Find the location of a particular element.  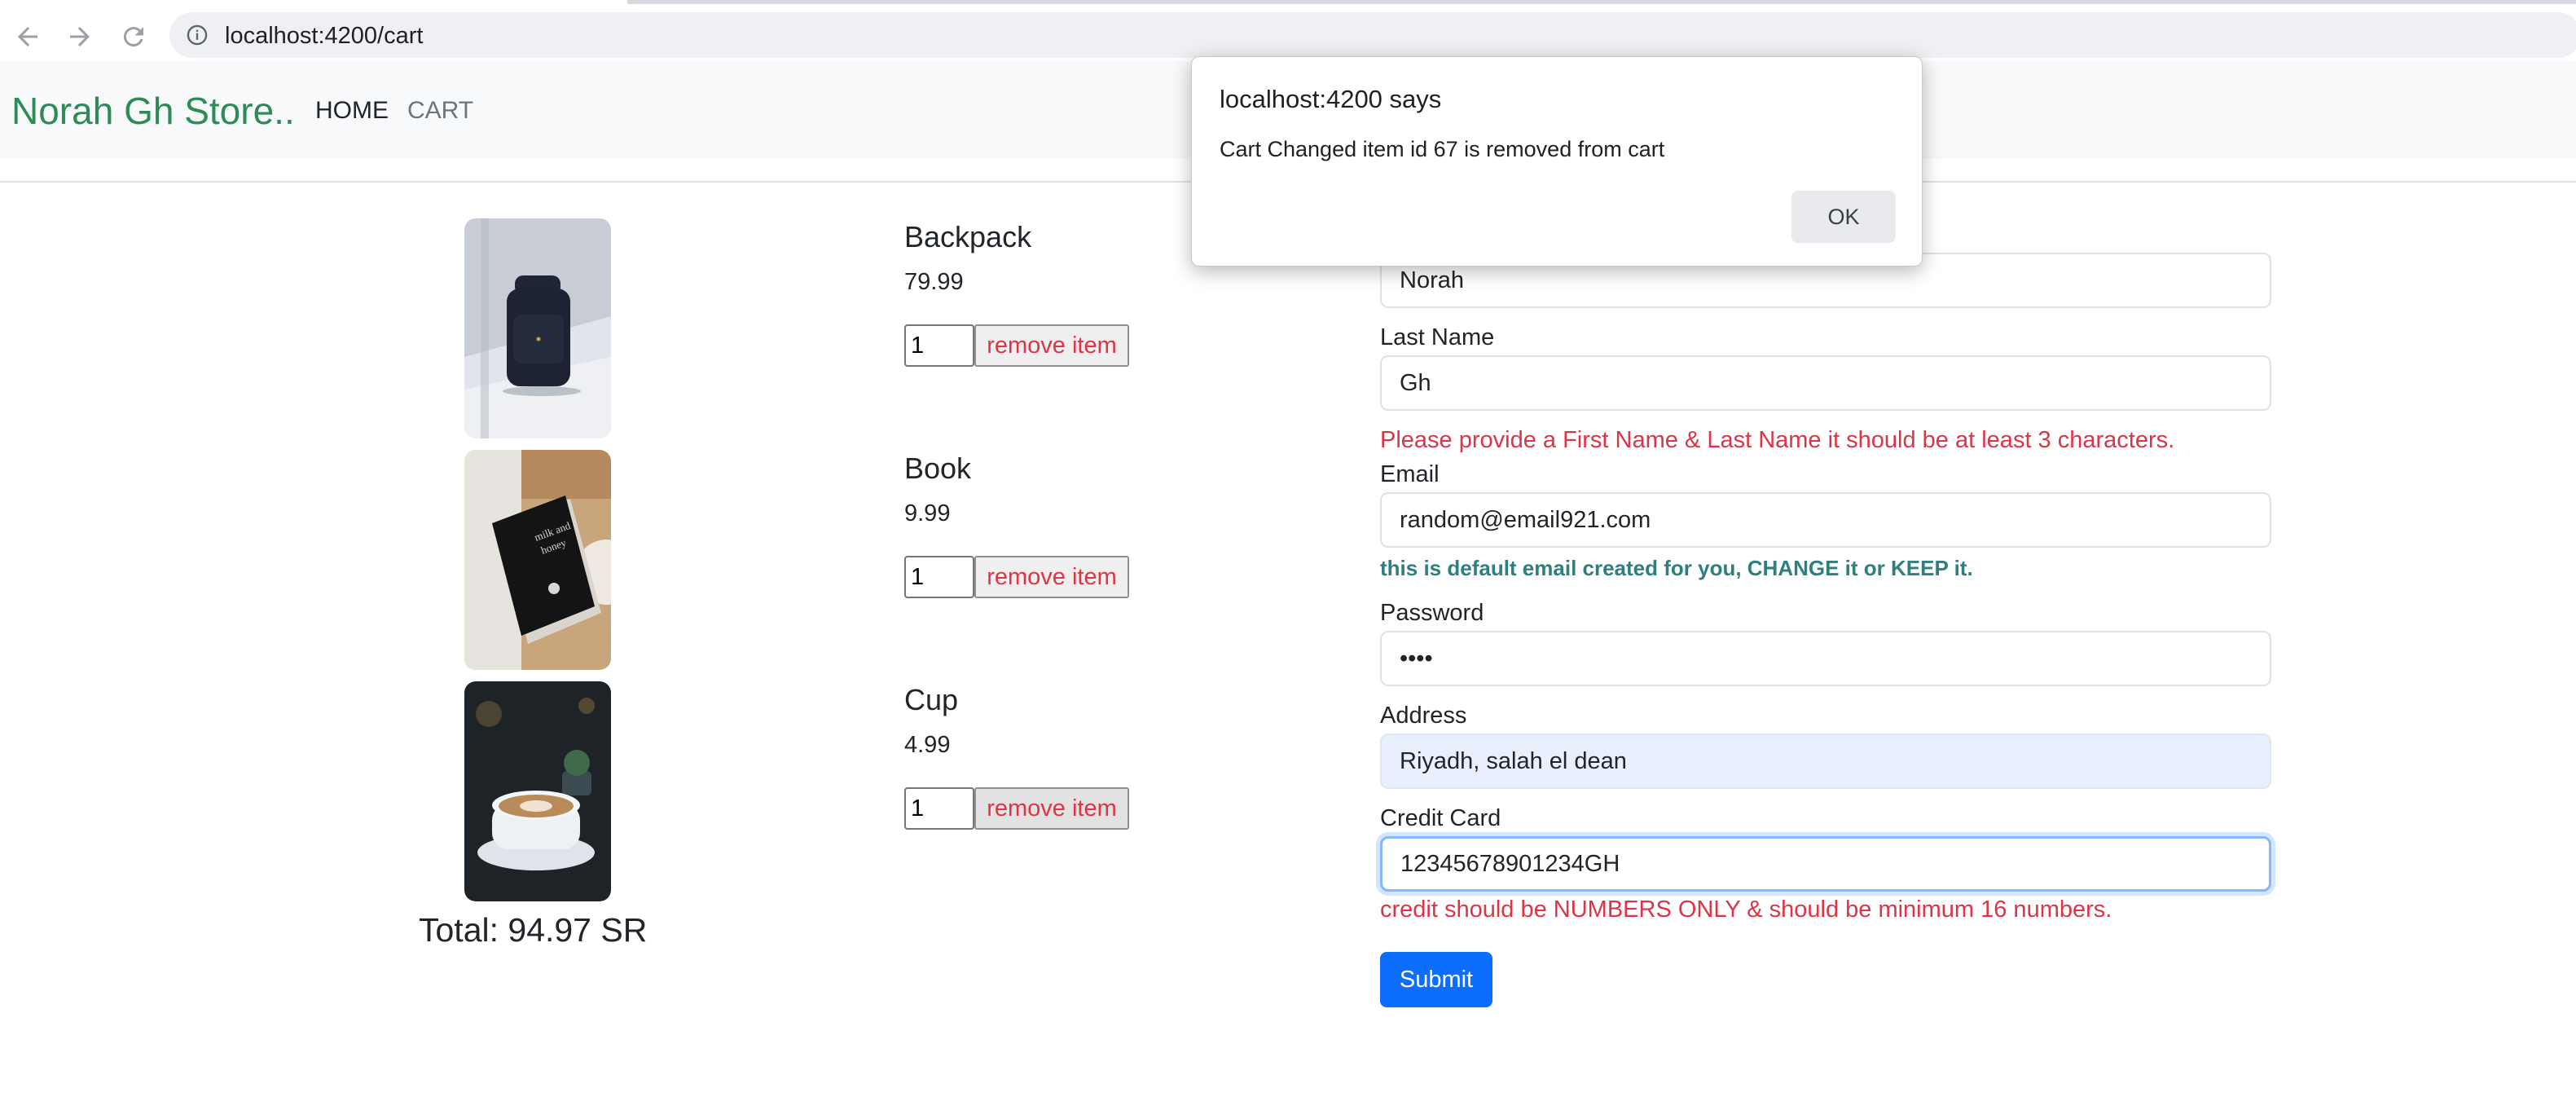

browser-tab-strip is located at coordinates (1288, 3).